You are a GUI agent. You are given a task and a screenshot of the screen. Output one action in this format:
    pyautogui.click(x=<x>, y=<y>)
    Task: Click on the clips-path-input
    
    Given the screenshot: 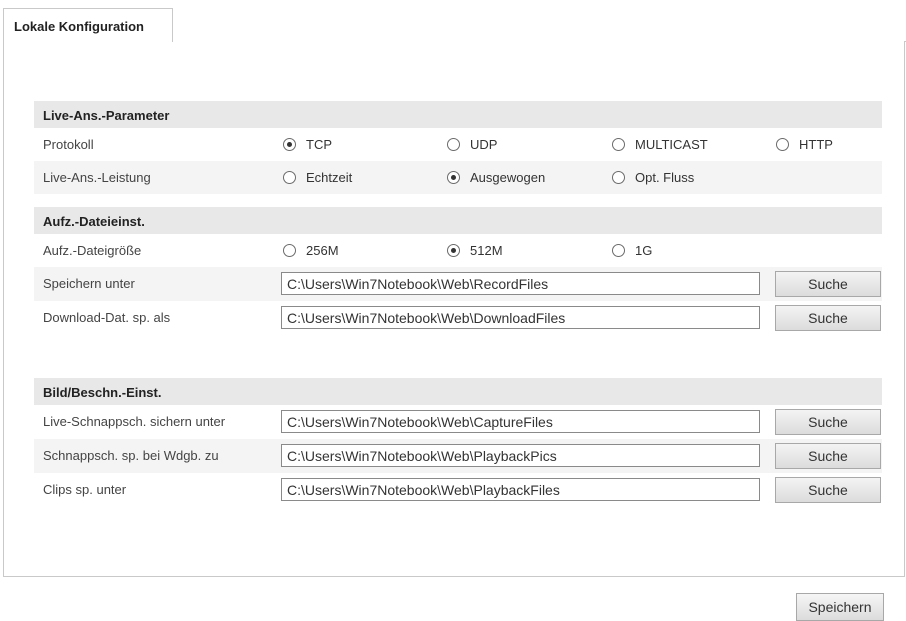 What is the action you would take?
    pyautogui.click(x=520, y=489)
    